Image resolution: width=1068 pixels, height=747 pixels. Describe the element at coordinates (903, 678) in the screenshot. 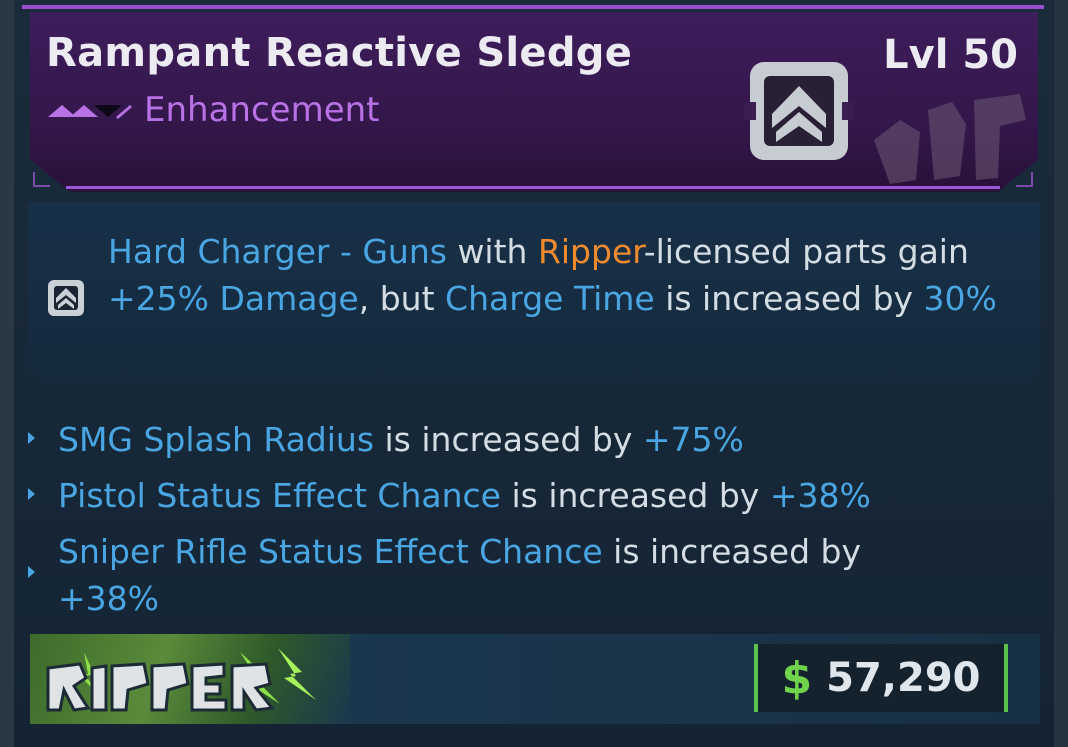

I see `price-value: 57,290` at that location.